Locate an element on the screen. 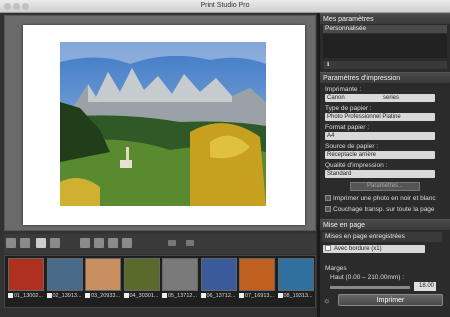  print-button: Imprimer is located at coordinates (390, 300).